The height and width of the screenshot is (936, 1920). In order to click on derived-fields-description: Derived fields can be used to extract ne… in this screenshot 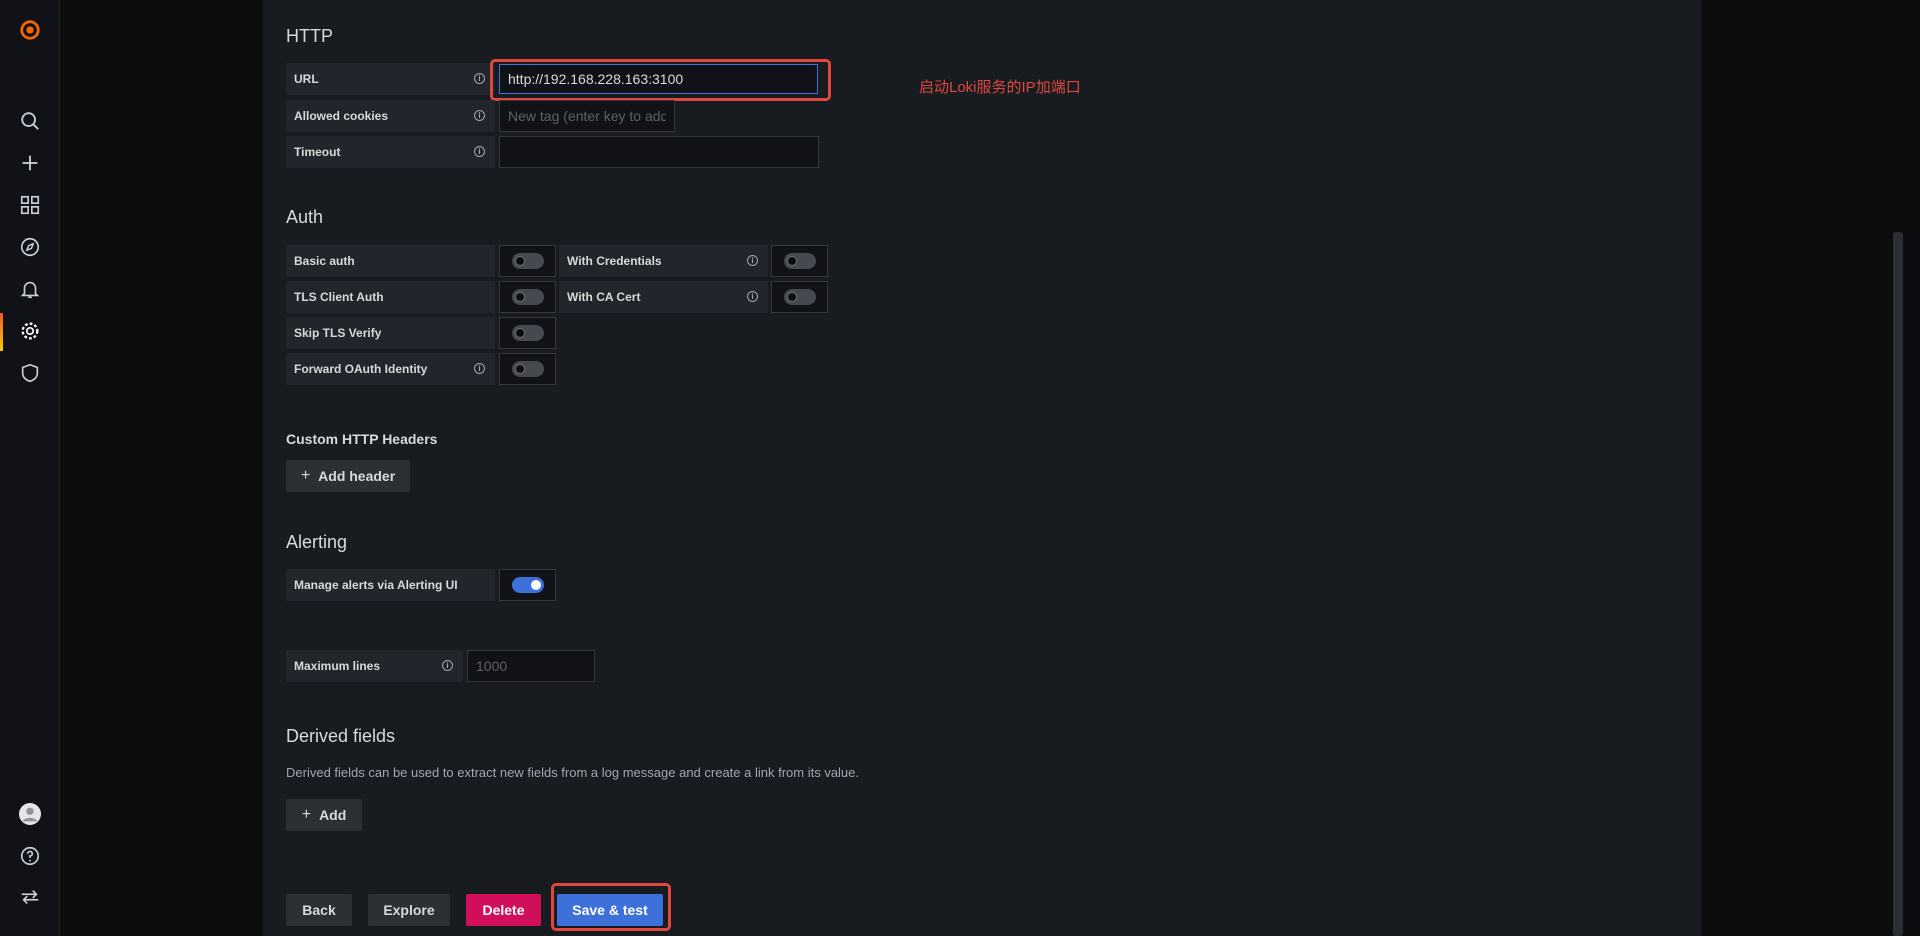, I will do `click(573, 772)`.